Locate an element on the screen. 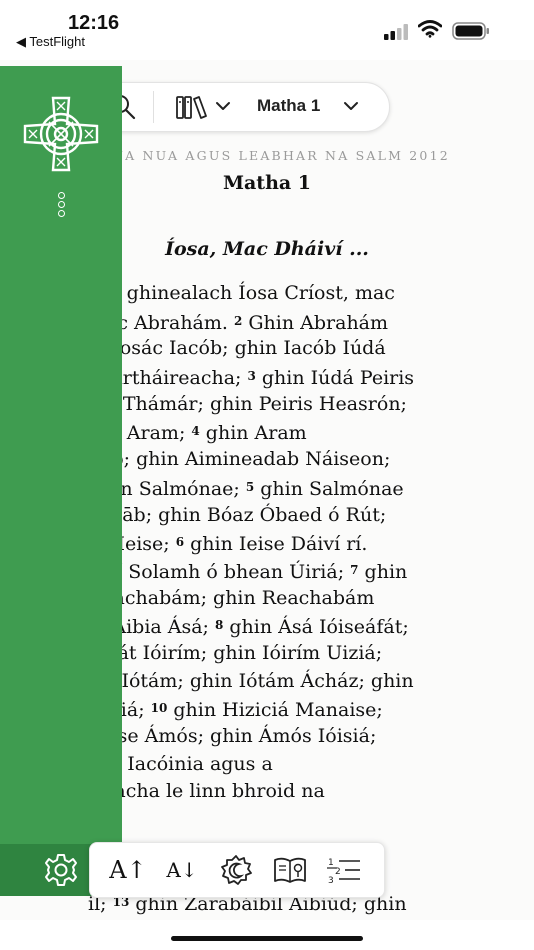 This screenshot has height=950, width=534. verse-text: ghin Aram is located at coordinates (253, 433).